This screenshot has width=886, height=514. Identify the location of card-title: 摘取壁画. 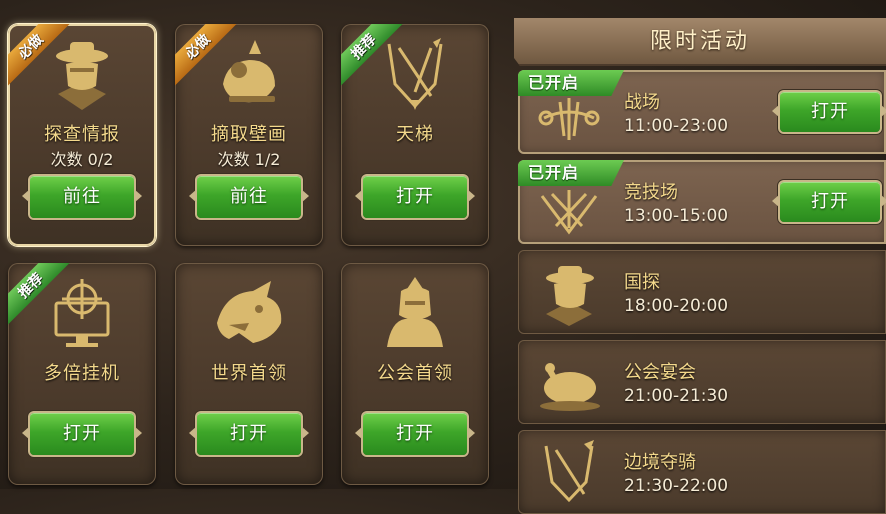
(249, 134).